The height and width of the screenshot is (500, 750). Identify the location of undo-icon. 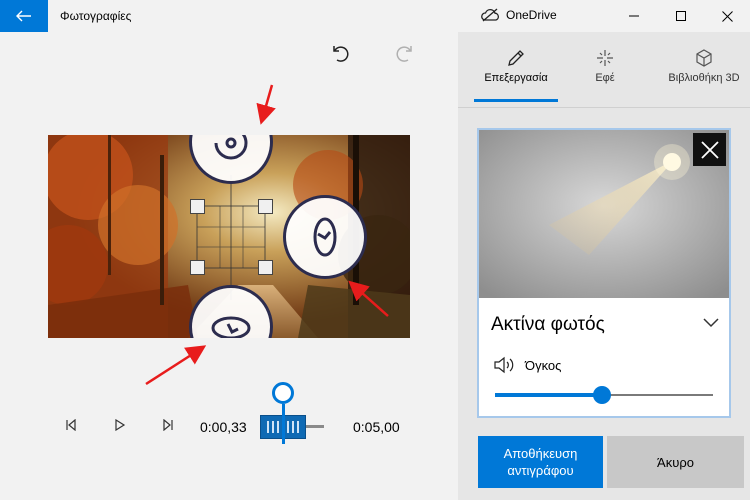
(341, 54).